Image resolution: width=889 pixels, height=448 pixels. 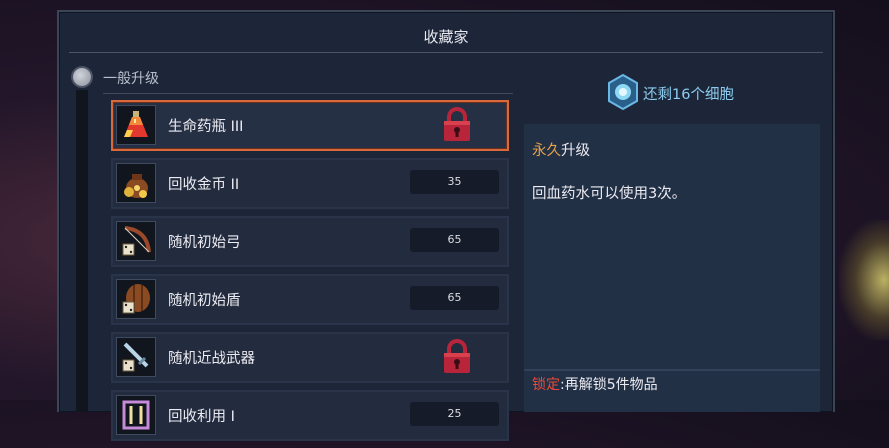 I want to click on sword-dice-icon, so click(x=136, y=357).